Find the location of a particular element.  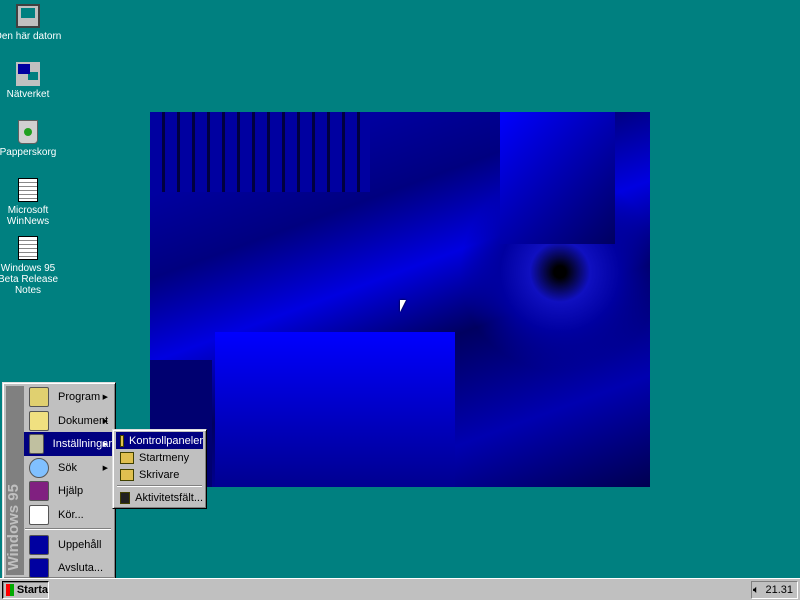

desktop-icon-winnews: Microsoft WinNews is located at coordinates (31, 202).